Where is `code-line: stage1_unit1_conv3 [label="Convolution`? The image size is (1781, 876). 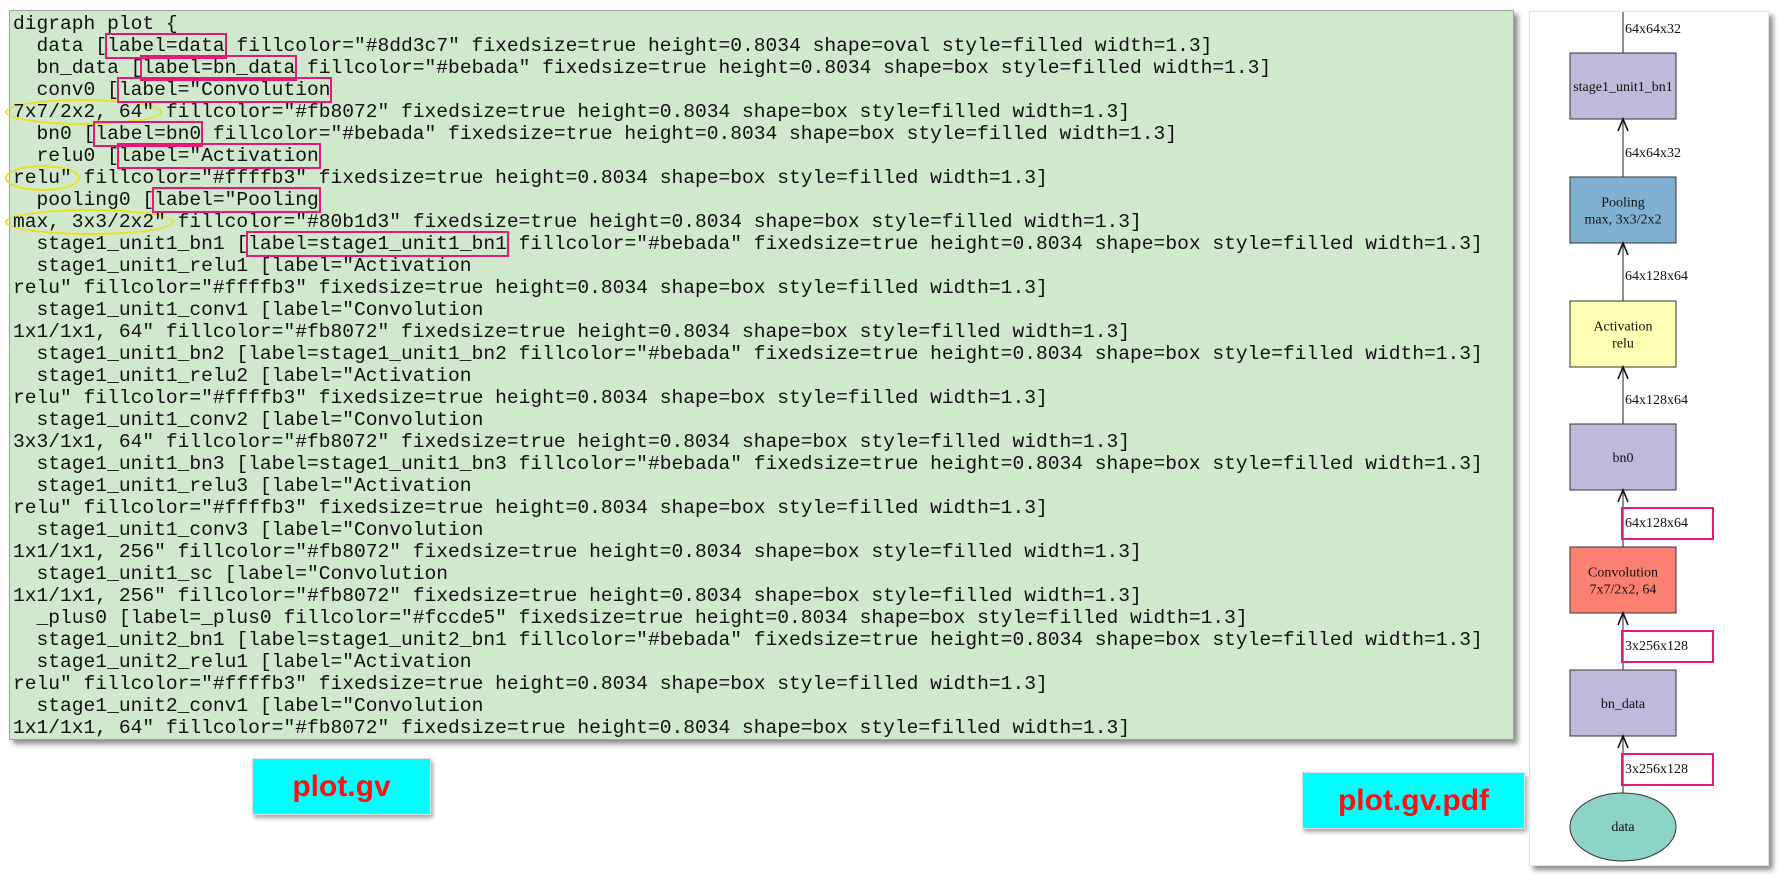
code-line: stage1_unit1_conv3 [label="Convolution is located at coordinates (763, 530).